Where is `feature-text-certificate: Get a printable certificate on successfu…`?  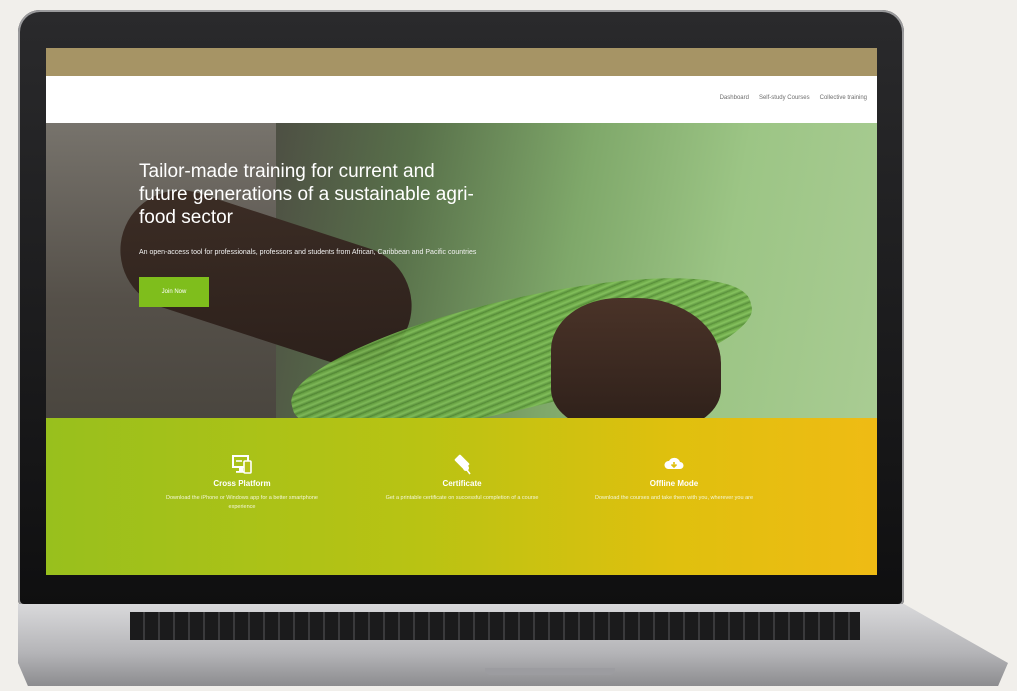
feature-text-certificate: Get a printable certificate on successfu… is located at coordinates (462, 498).